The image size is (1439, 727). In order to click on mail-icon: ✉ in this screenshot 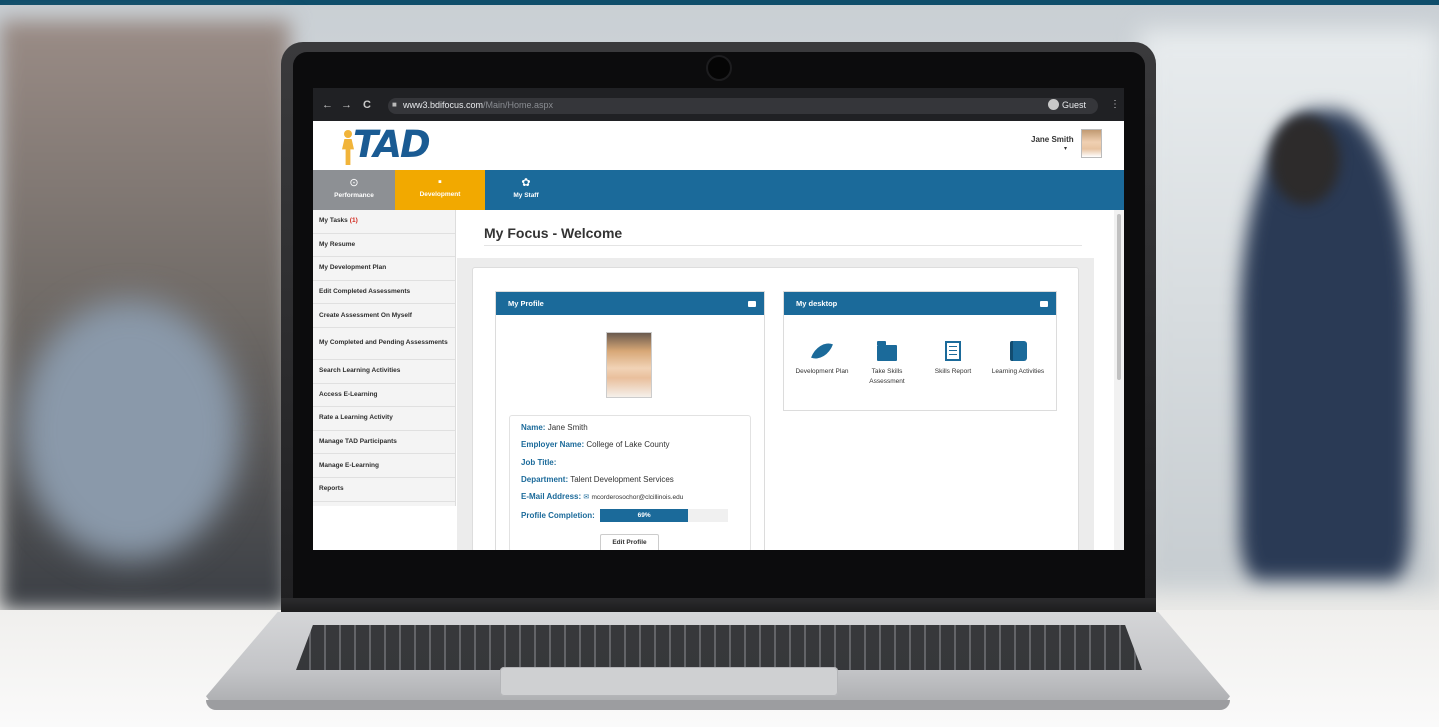, I will do `click(586, 497)`.